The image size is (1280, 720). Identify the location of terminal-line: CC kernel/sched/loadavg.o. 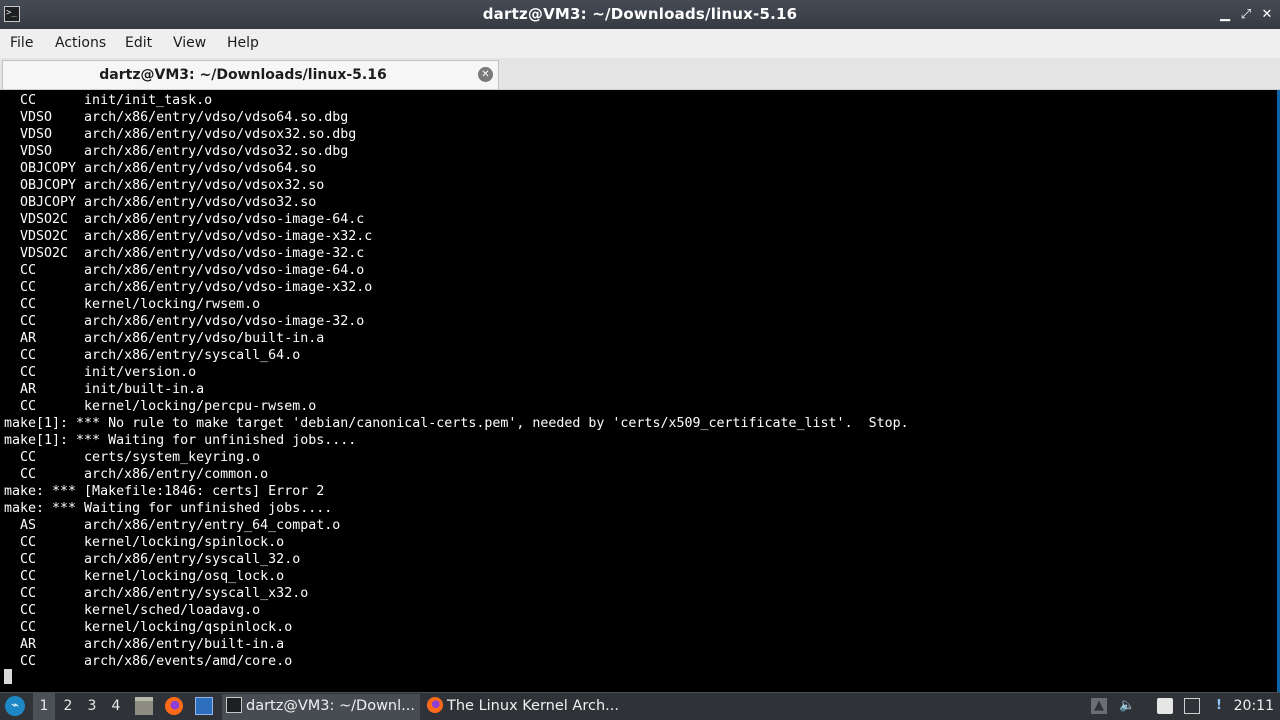
(132, 610).